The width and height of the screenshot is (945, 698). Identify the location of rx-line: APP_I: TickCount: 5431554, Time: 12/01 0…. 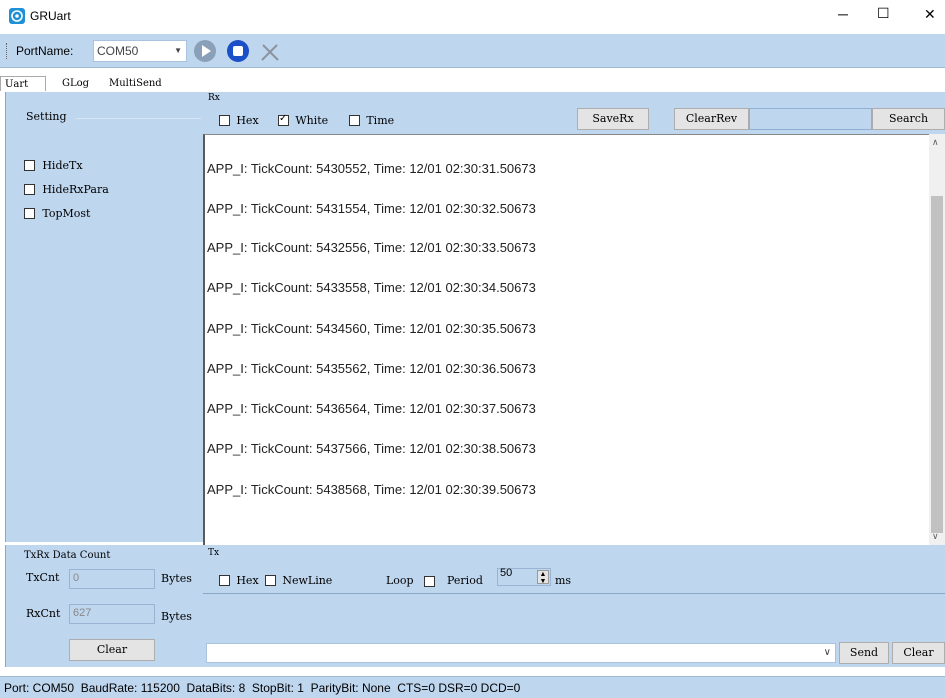
(371, 208).